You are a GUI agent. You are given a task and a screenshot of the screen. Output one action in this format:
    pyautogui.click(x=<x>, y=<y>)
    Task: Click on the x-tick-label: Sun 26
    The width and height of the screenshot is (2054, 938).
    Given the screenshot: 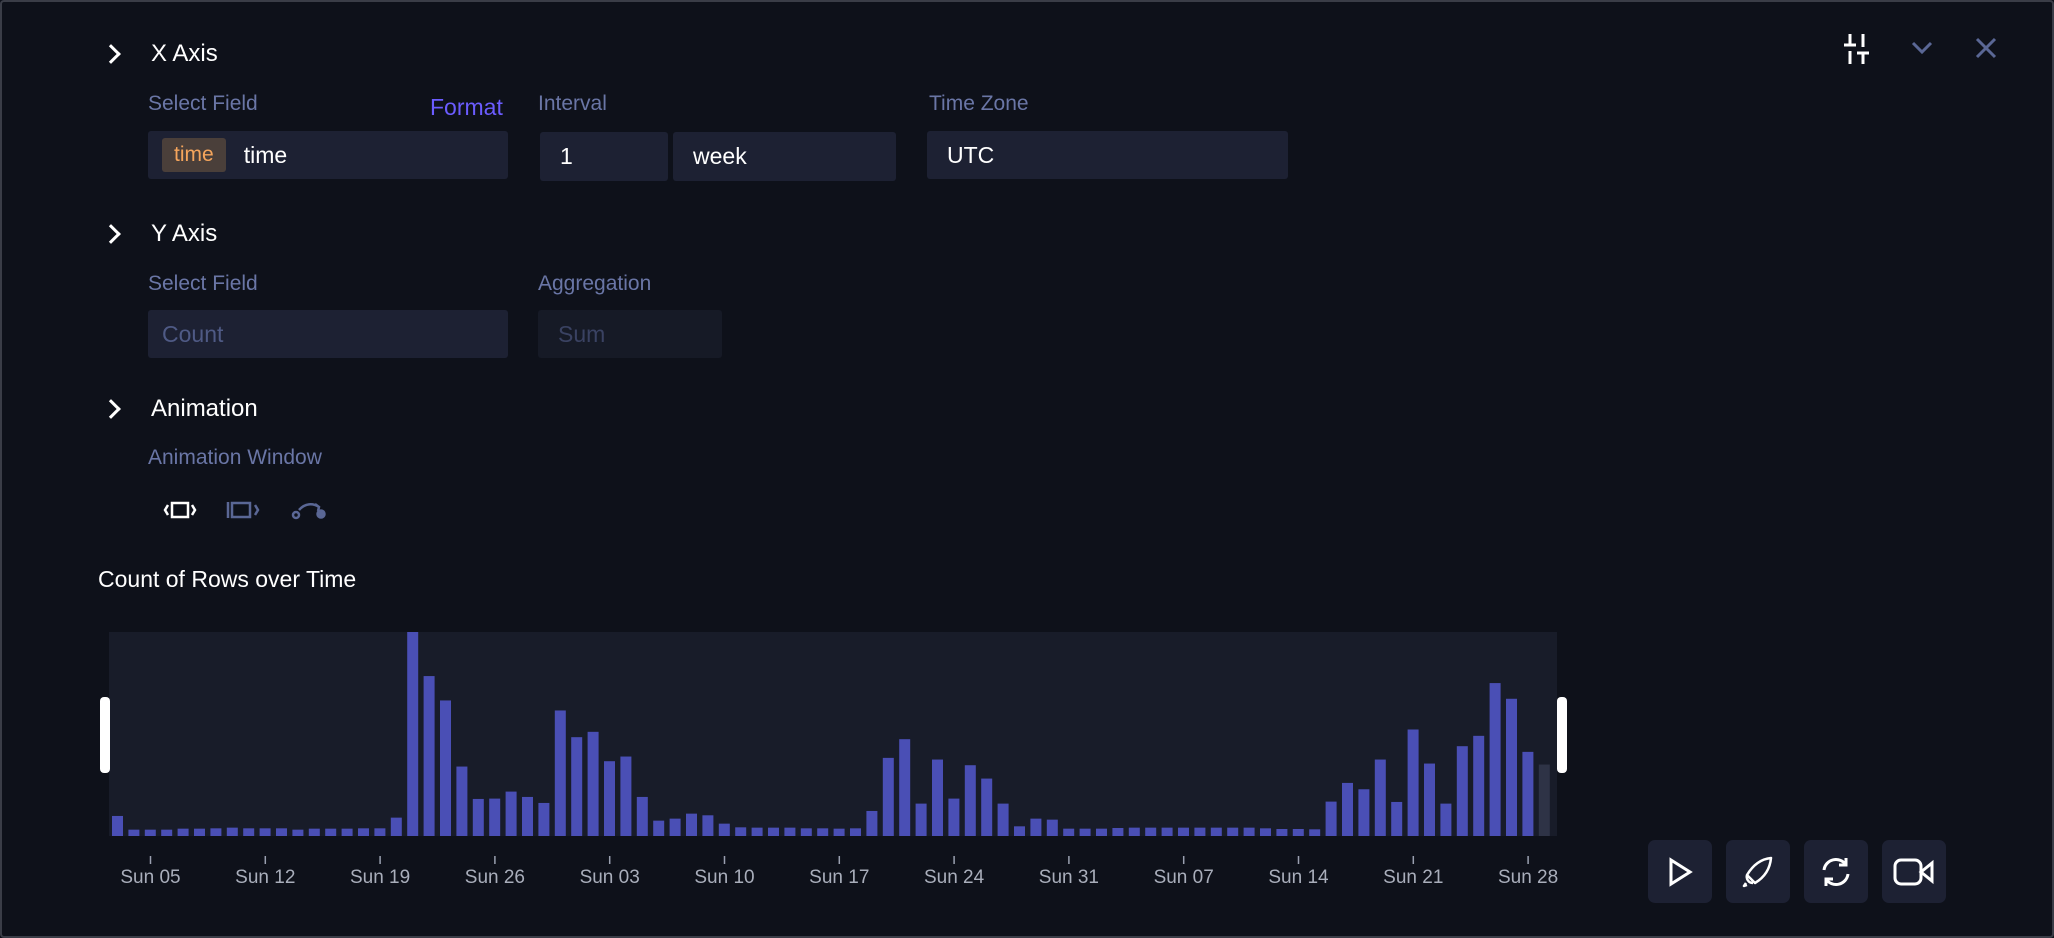 What is the action you would take?
    pyautogui.click(x=494, y=877)
    